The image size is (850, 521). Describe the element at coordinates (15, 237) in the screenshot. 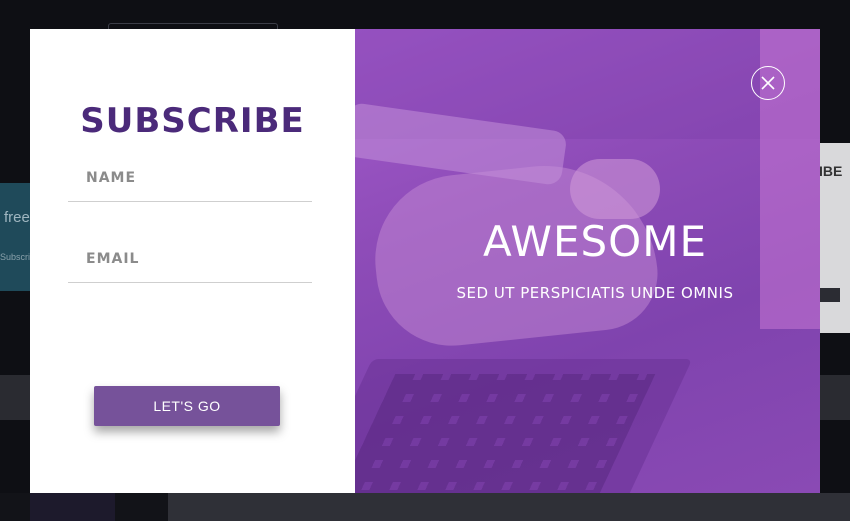

I see `background-teal-banner` at that location.